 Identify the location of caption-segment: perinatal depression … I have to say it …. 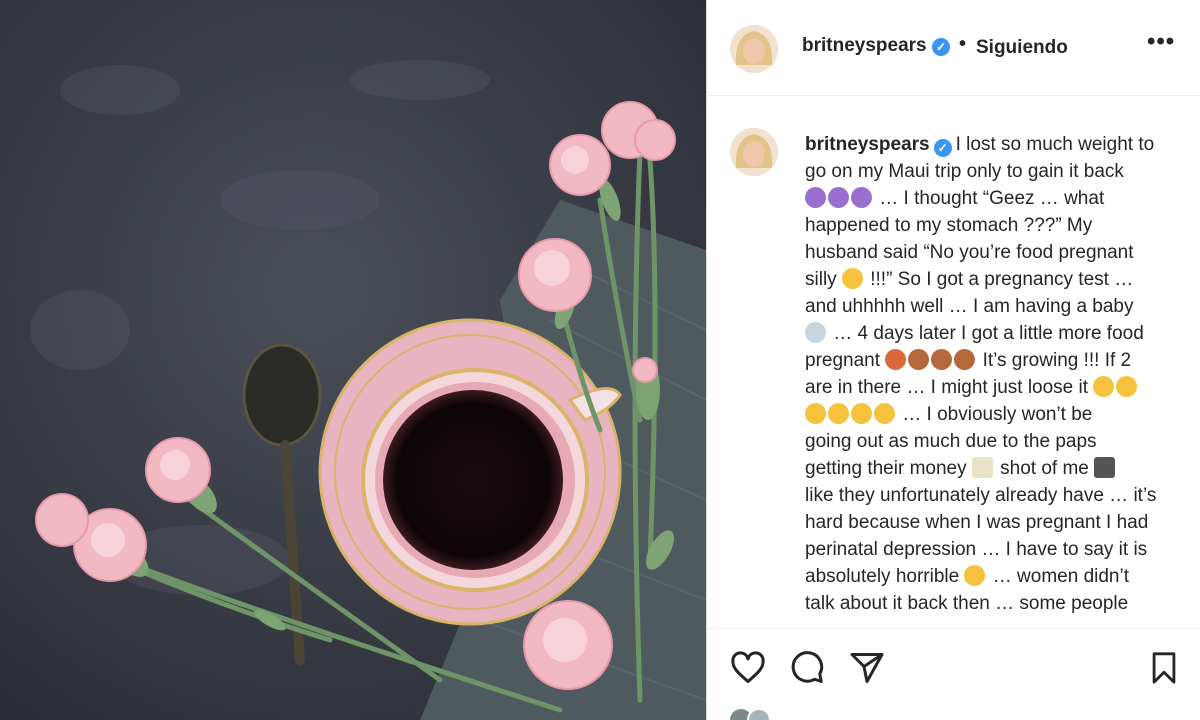
(976, 549).